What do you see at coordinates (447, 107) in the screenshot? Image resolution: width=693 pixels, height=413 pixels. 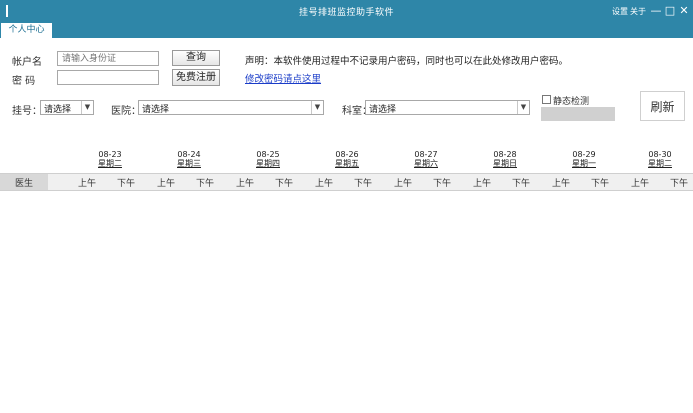 I see `doctor-select: 请选择 ▼` at bounding box center [447, 107].